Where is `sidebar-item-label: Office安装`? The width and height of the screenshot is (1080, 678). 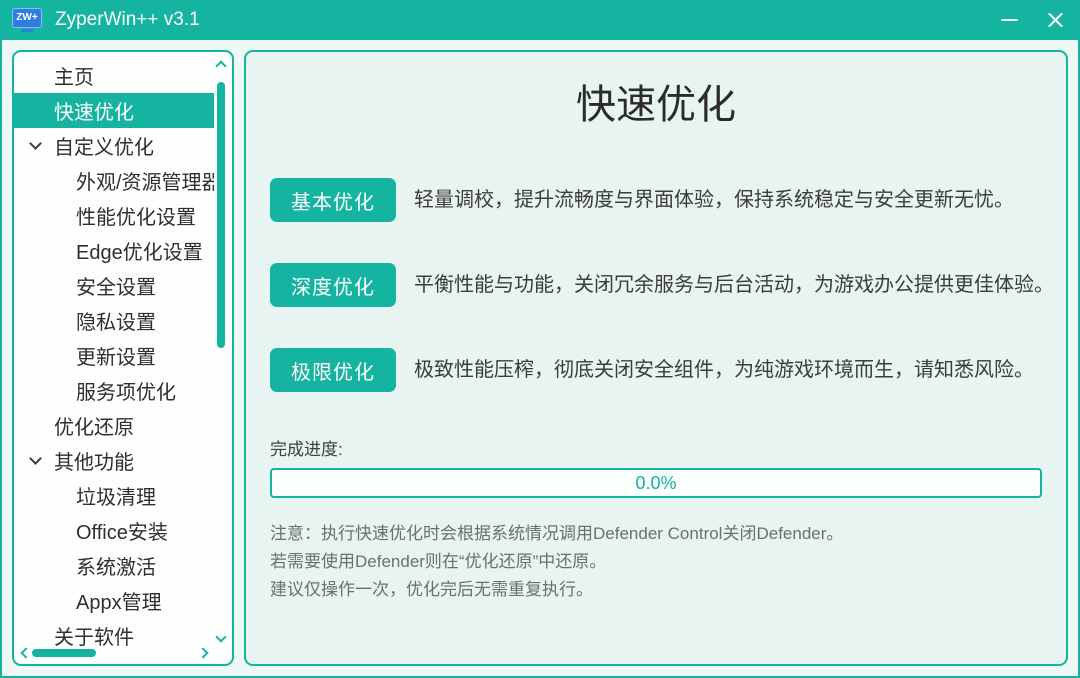
sidebar-item-label: Office安装 is located at coordinates (122, 533).